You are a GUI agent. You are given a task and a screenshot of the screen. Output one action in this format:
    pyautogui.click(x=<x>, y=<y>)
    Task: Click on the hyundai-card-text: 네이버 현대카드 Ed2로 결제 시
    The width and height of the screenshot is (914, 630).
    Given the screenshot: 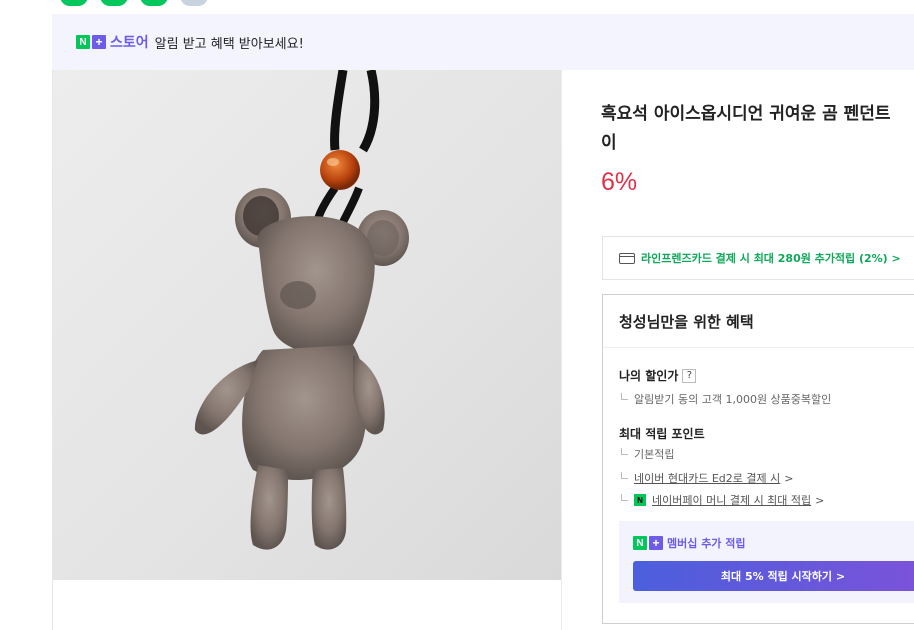 What is the action you would take?
    pyautogui.click(x=707, y=478)
    